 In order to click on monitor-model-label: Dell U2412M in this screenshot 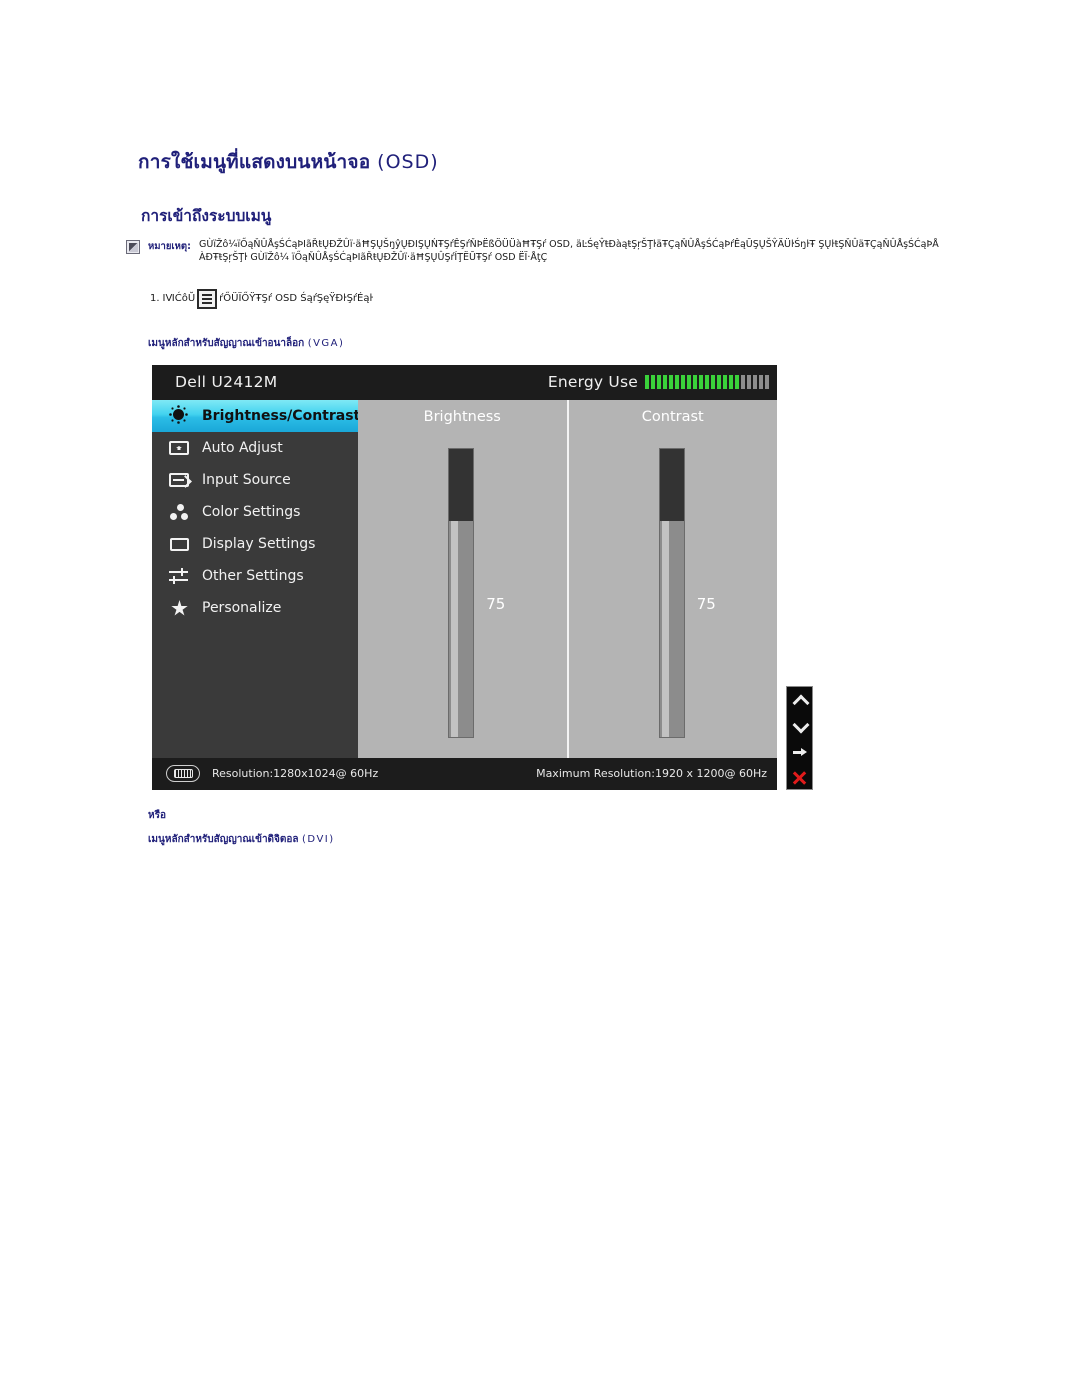, I will do `click(226, 382)`.